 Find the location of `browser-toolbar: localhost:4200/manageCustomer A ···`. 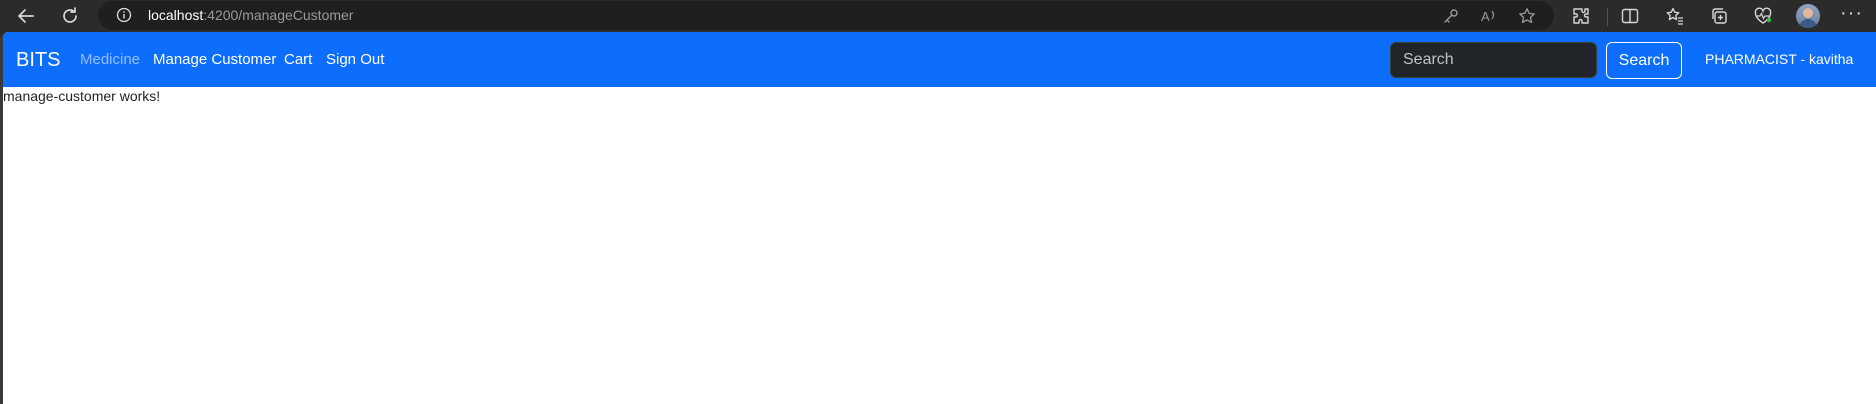

browser-toolbar: localhost:4200/manageCustomer A ··· is located at coordinates (938, 16).